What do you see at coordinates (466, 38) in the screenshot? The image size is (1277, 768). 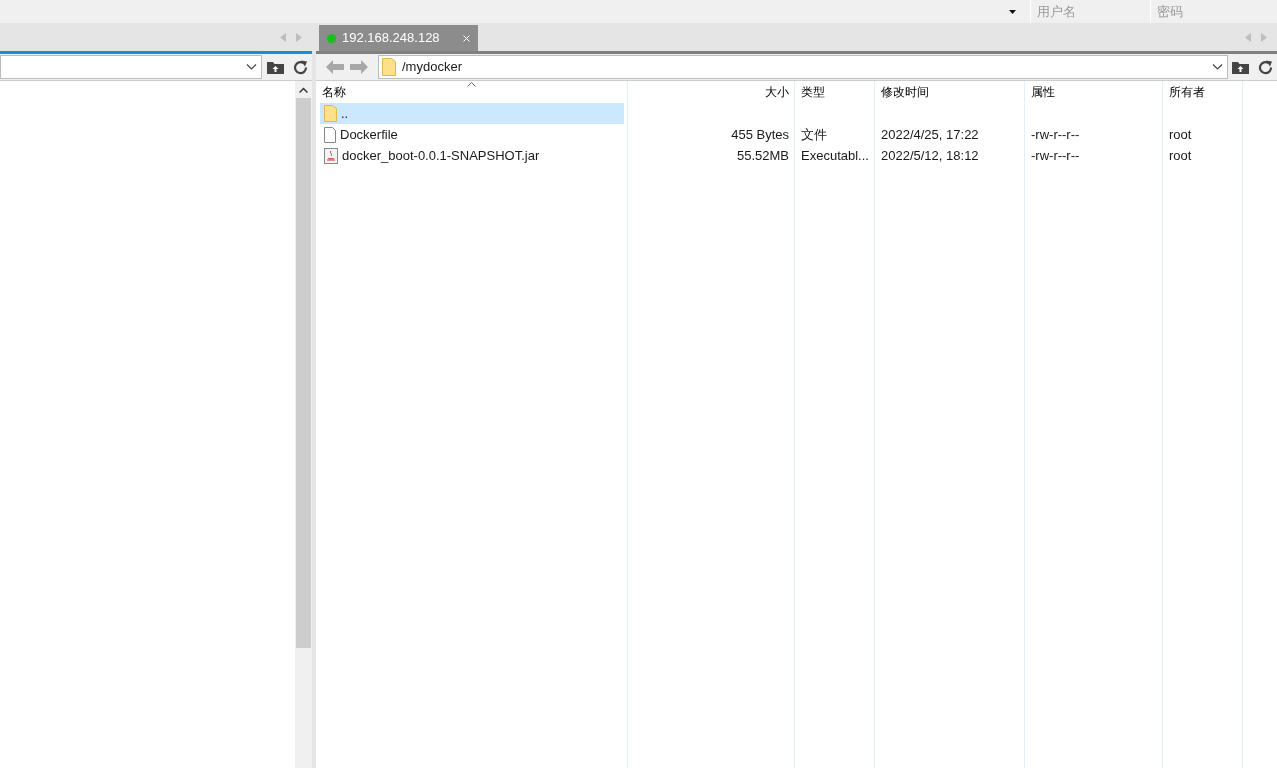 I see `close-icon` at bounding box center [466, 38].